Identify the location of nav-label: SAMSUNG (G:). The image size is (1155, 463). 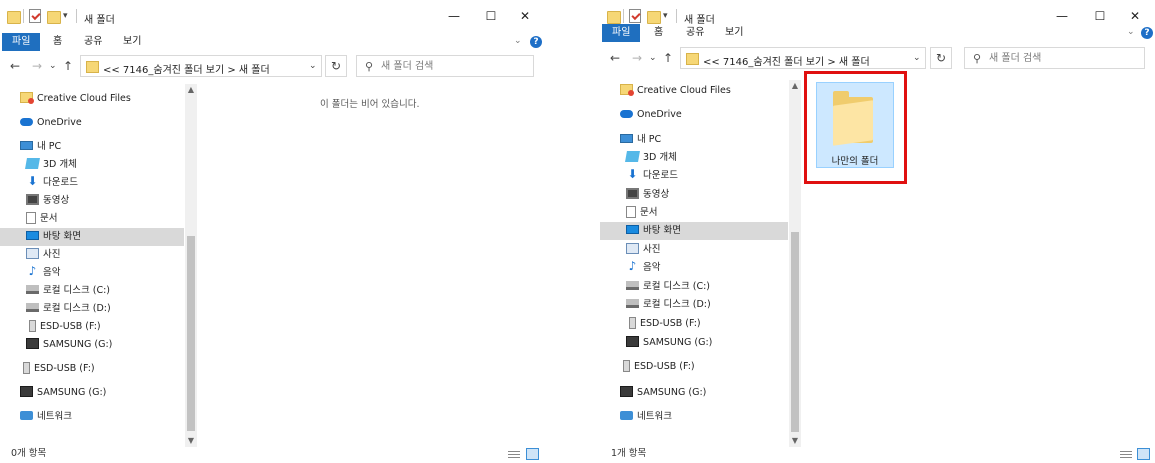
(672, 392).